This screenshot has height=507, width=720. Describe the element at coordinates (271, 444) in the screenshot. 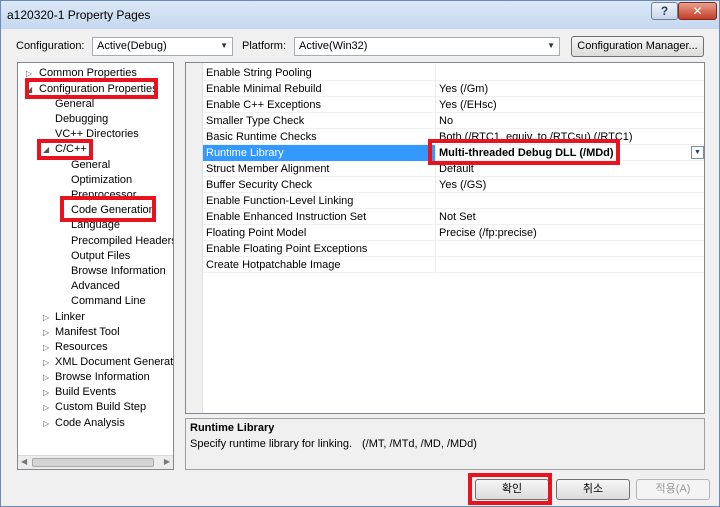

I see `description-text: Specify runtime library for linking.` at that location.